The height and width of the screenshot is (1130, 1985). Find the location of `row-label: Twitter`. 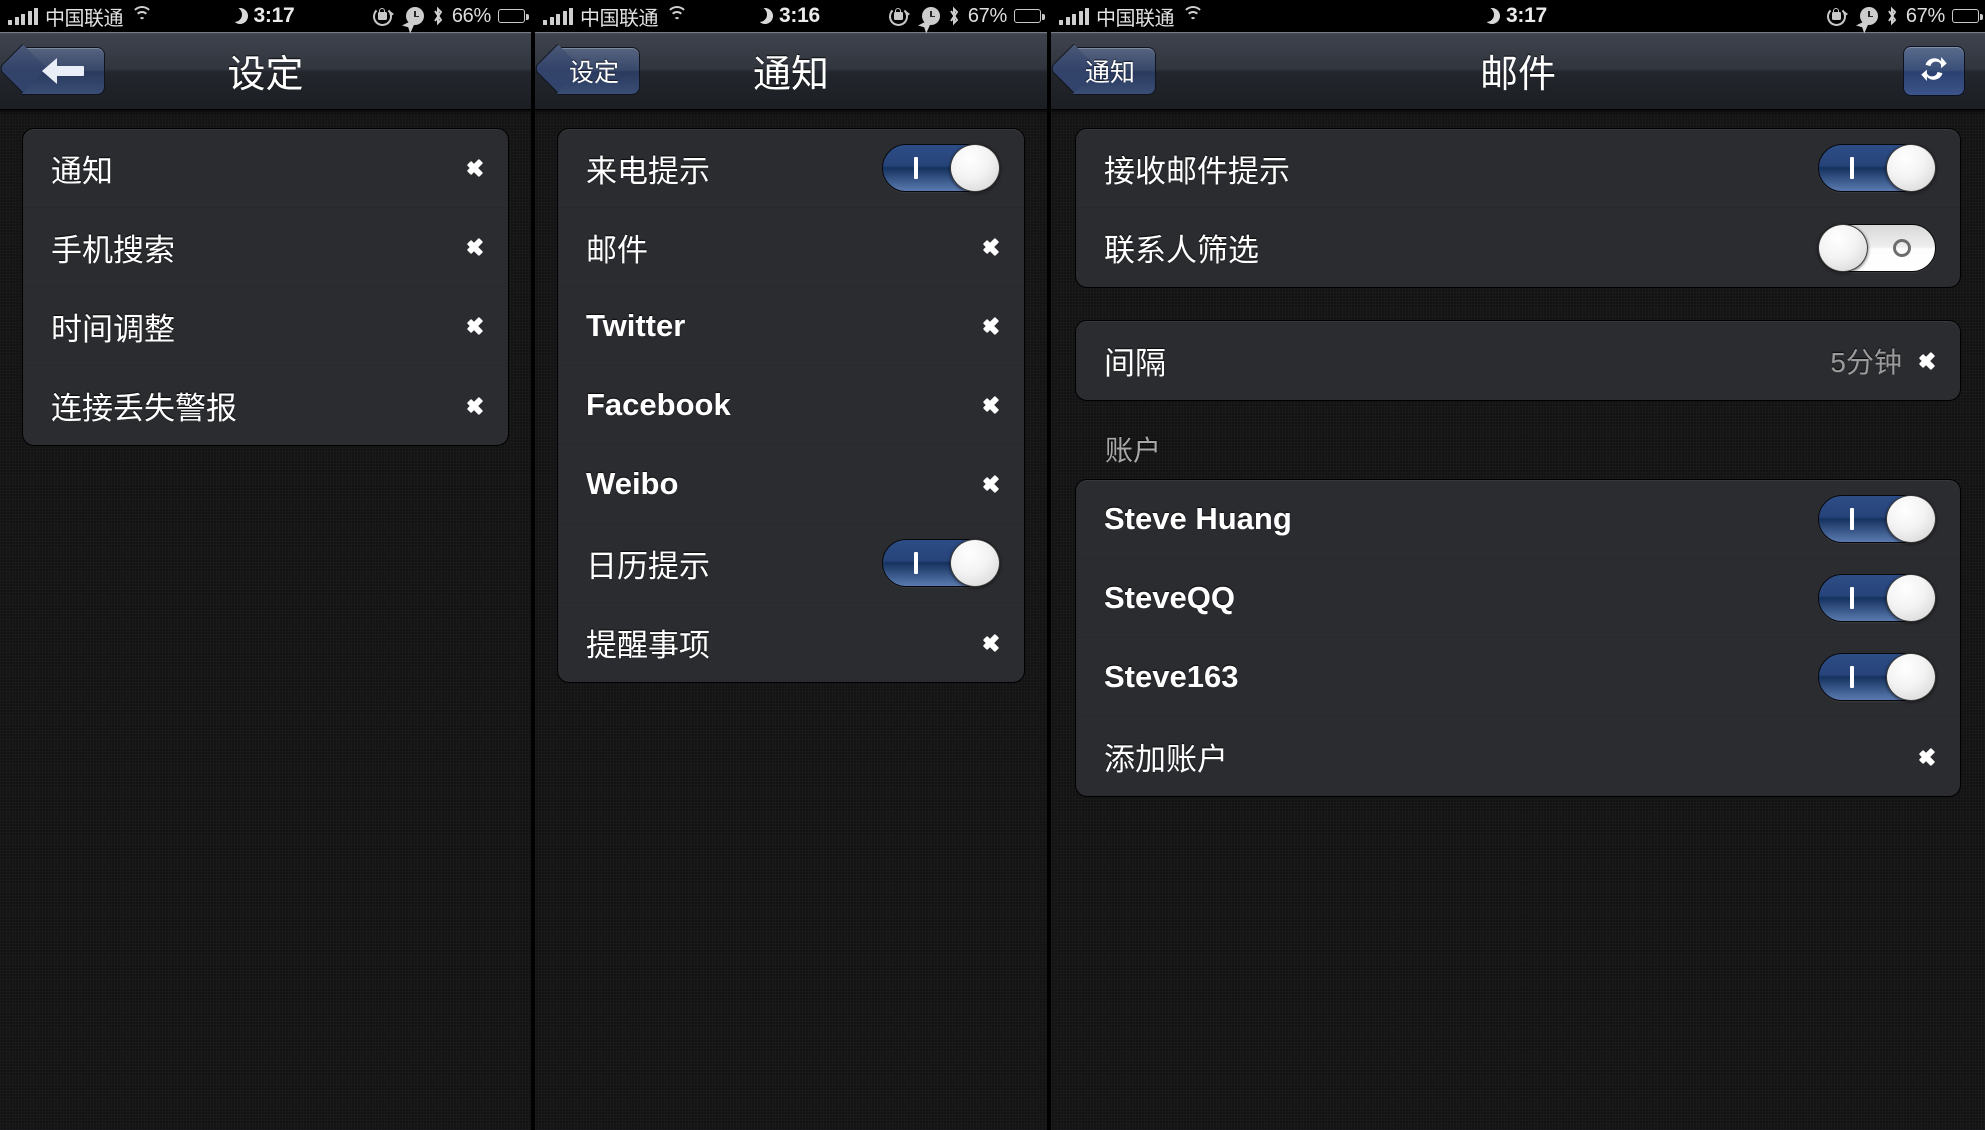

row-label: Twitter is located at coordinates (636, 325).